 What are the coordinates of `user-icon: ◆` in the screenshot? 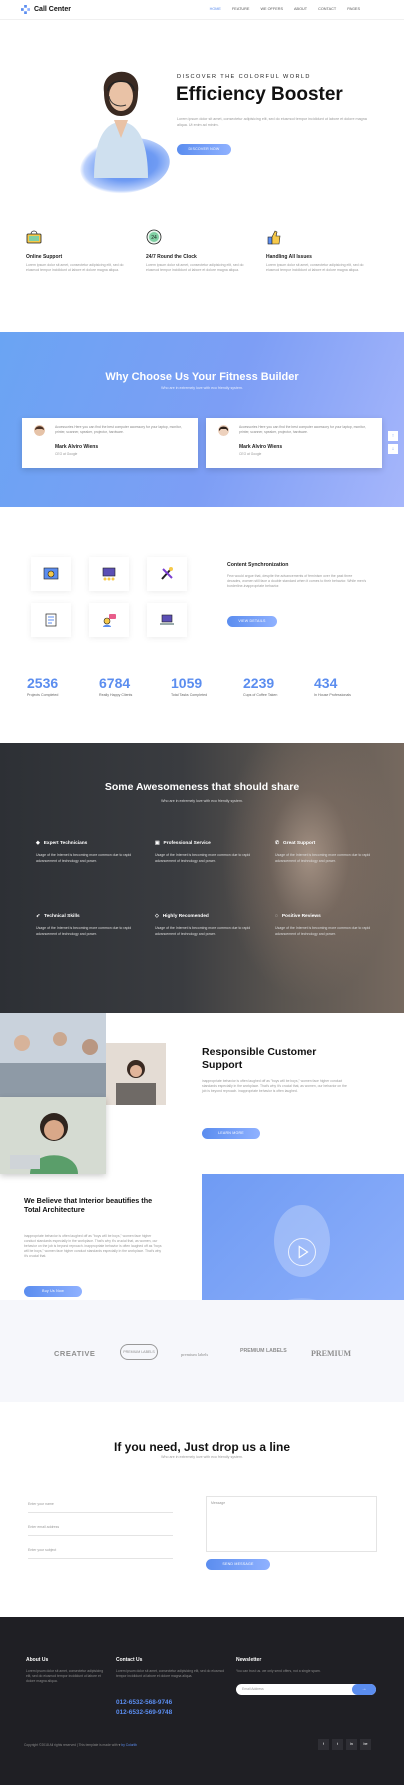 It's located at (38, 843).